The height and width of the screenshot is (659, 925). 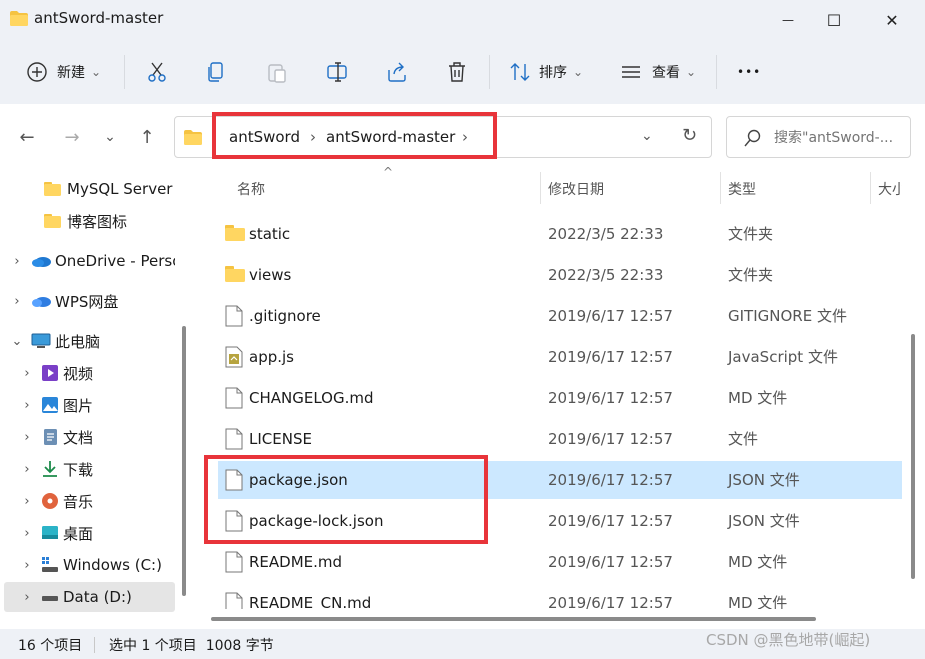 What do you see at coordinates (271, 357) in the screenshot?
I see `file-name: app.js` at bounding box center [271, 357].